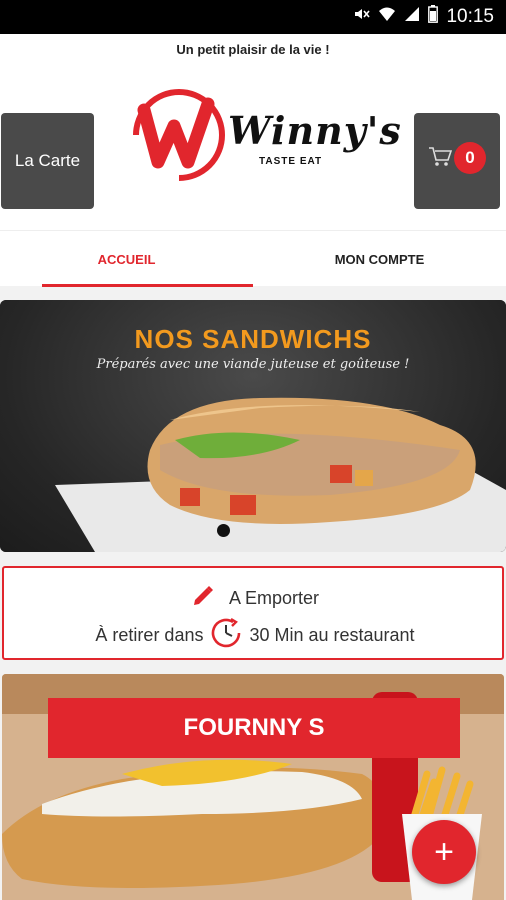  I want to click on wifi-icon, so click(387, 16).